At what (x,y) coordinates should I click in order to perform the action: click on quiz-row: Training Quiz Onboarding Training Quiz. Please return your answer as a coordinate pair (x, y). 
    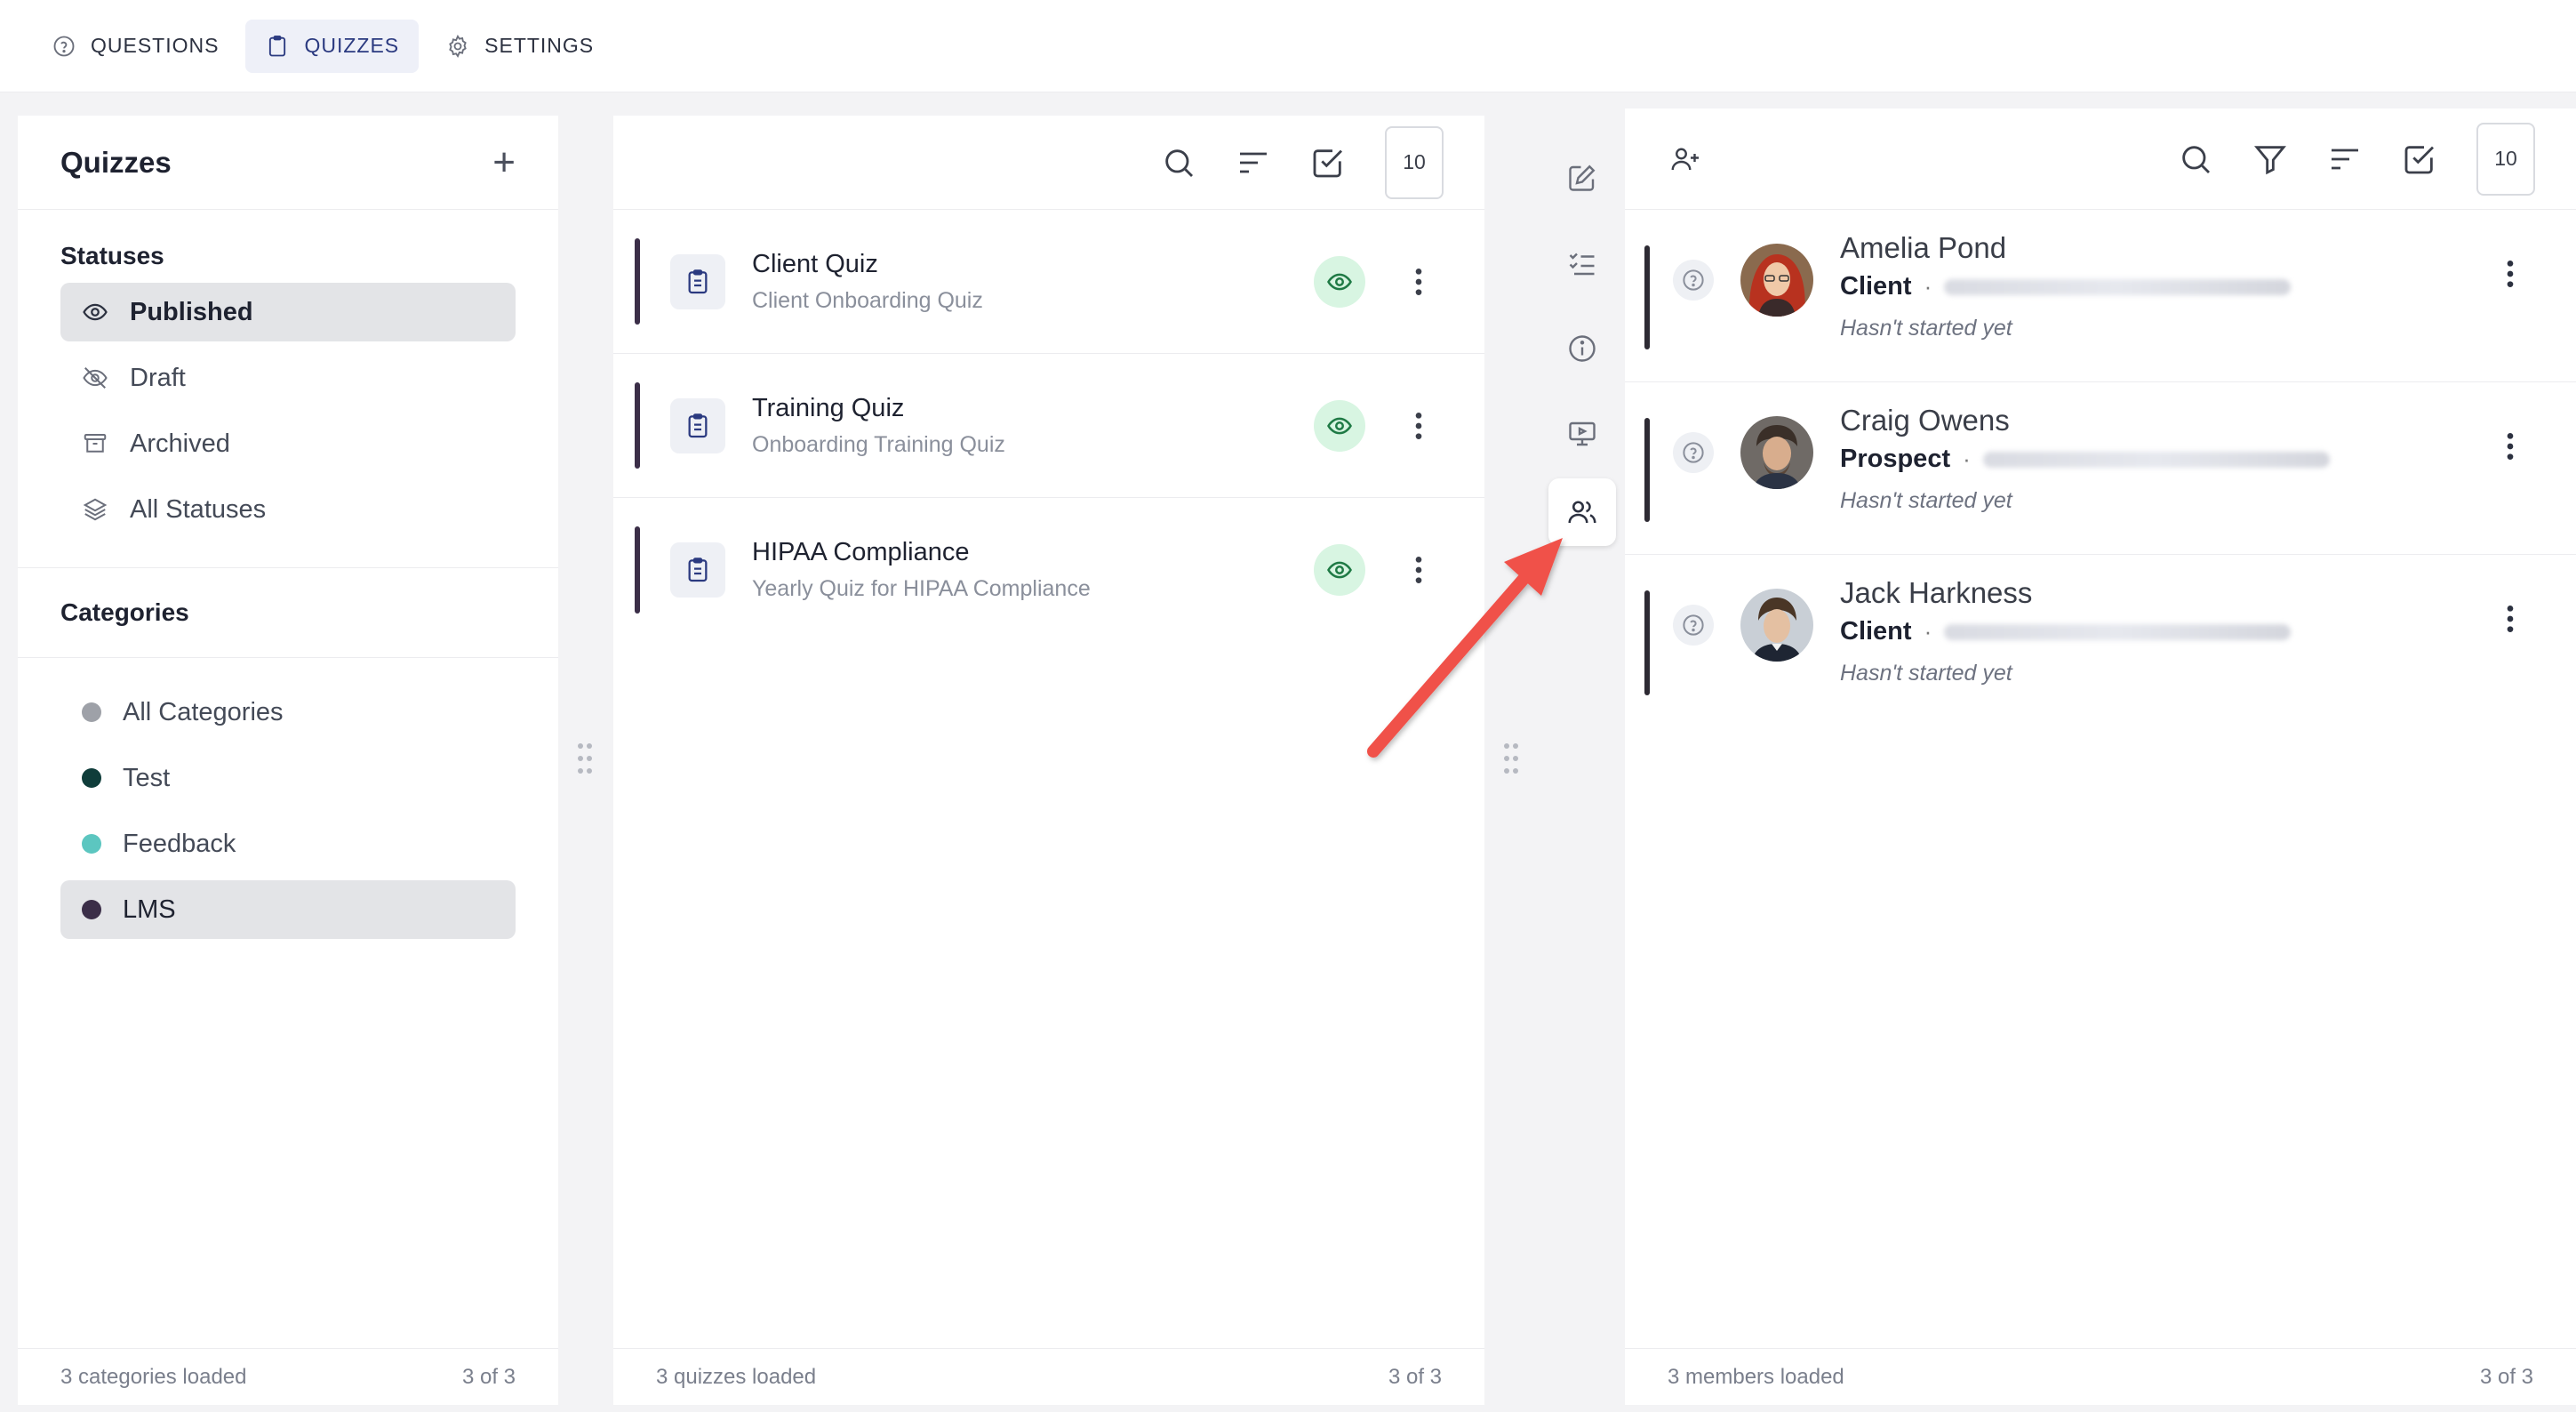
    Looking at the image, I should click on (1048, 426).